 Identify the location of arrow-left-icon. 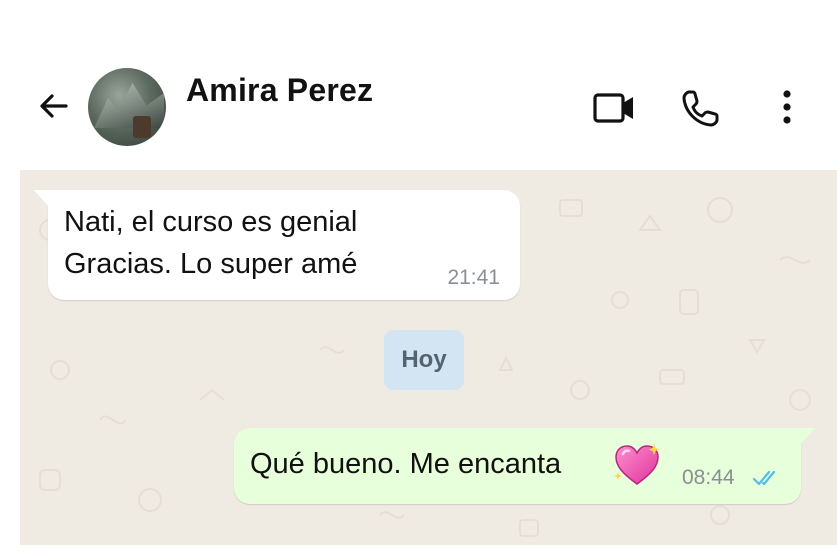
(54, 106).